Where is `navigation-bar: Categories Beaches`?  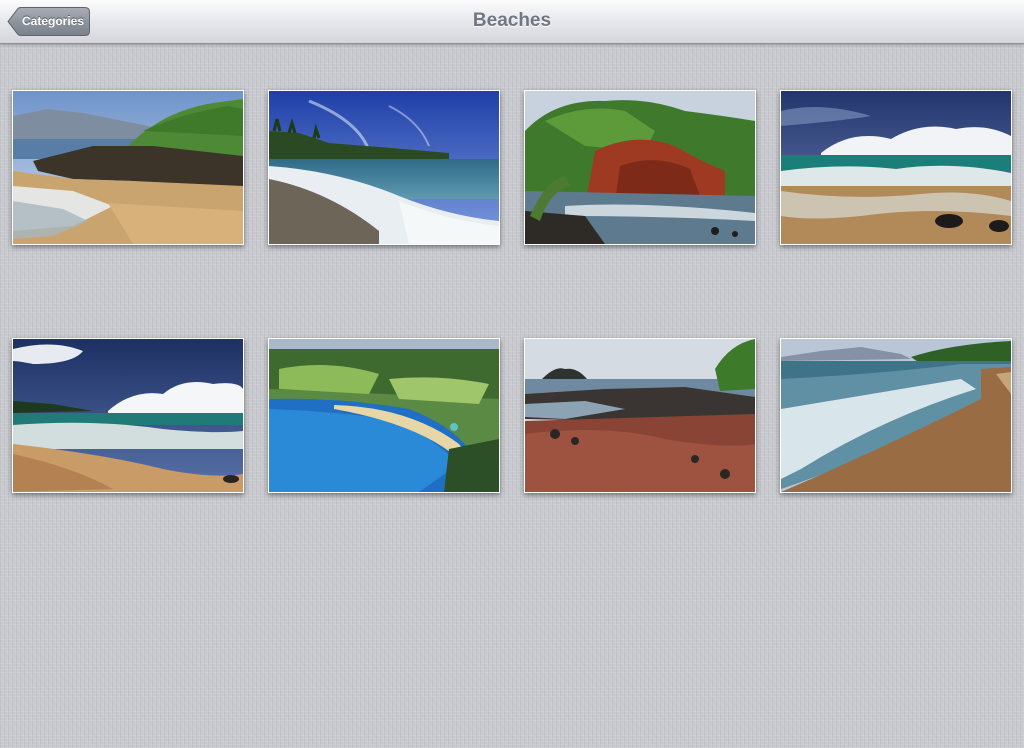
navigation-bar: Categories Beaches is located at coordinates (512, 22).